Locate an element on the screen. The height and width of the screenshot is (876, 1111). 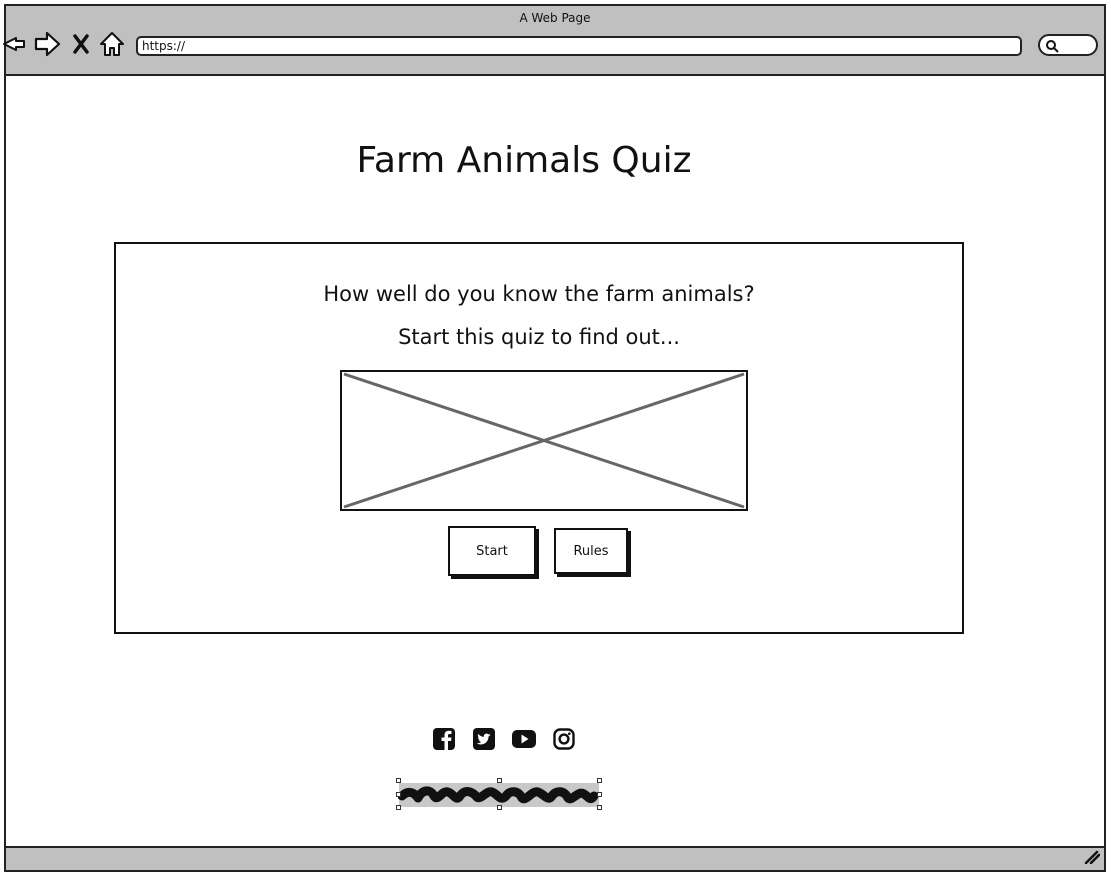
image-placeholder is located at coordinates (544, 440).